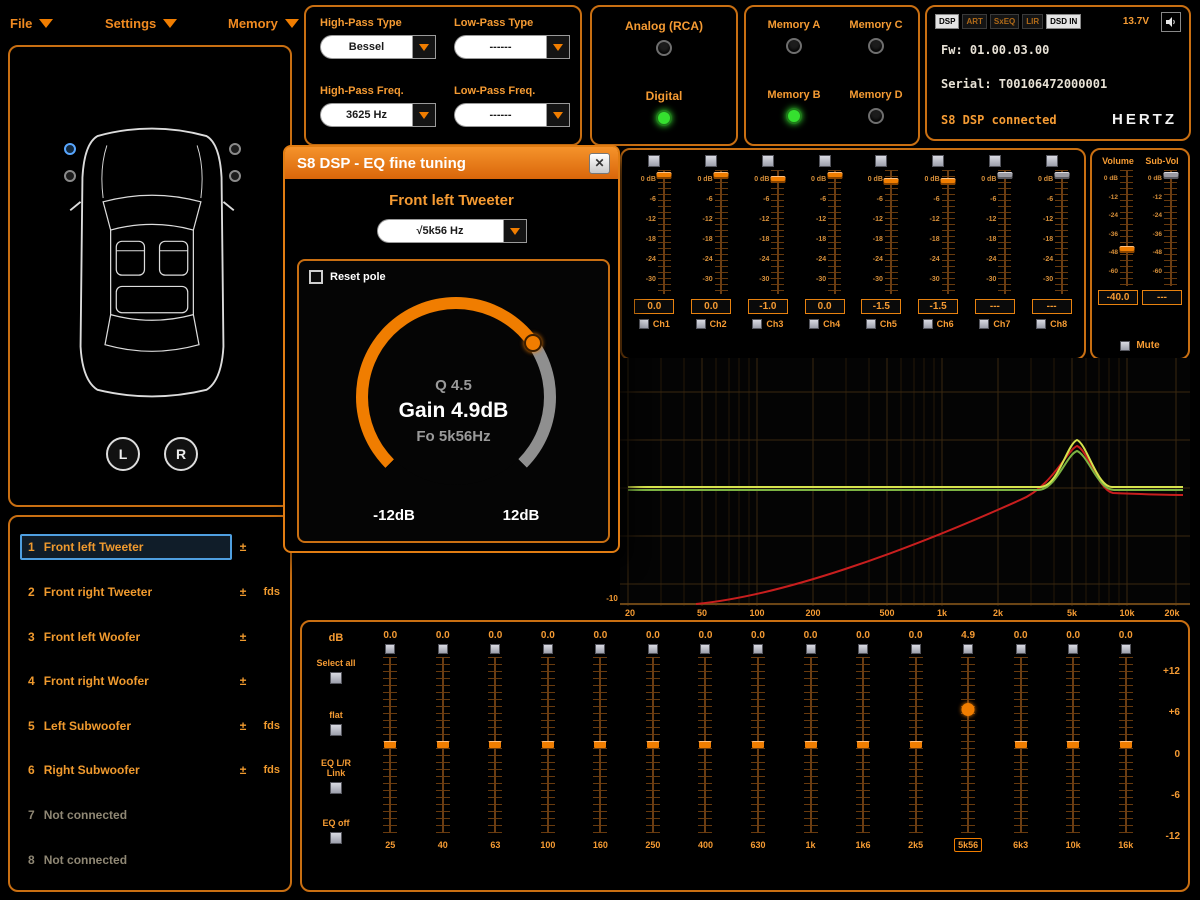 Image resolution: width=1200 pixels, height=900 pixels. What do you see at coordinates (150, 547) in the screenshot?
I see `channel-item-1: 1 Front left Tweeter ±` at bounding box center [150, 547].